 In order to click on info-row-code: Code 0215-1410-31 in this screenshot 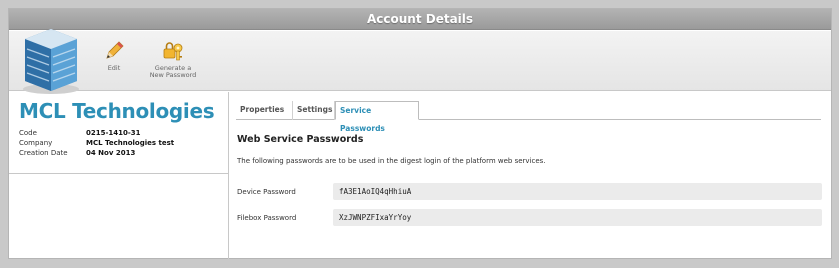, I will do `click(96, 133)`.